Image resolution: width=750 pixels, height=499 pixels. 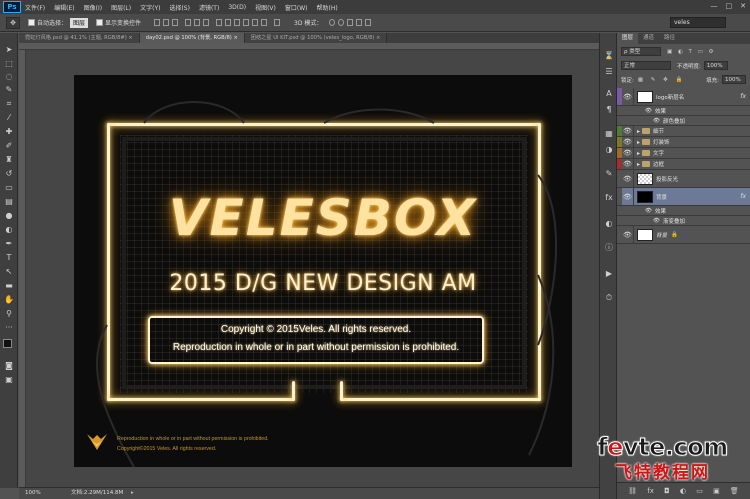 I want to click on move-tool-icon: ➤, so click(x=9, y=49).